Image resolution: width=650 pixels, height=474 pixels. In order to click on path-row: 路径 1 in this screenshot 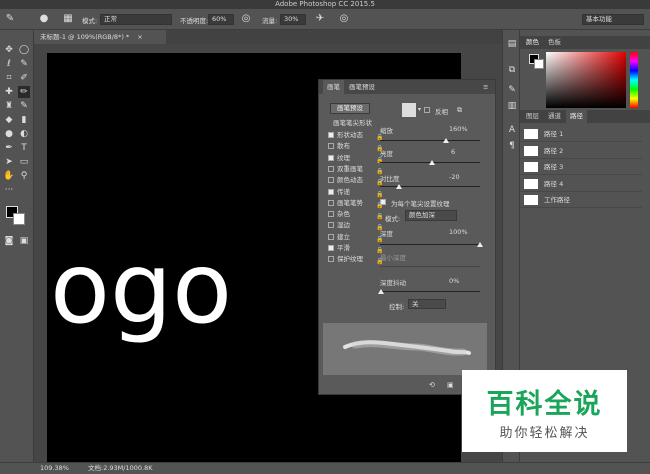, I will do `click(581, 134)`.